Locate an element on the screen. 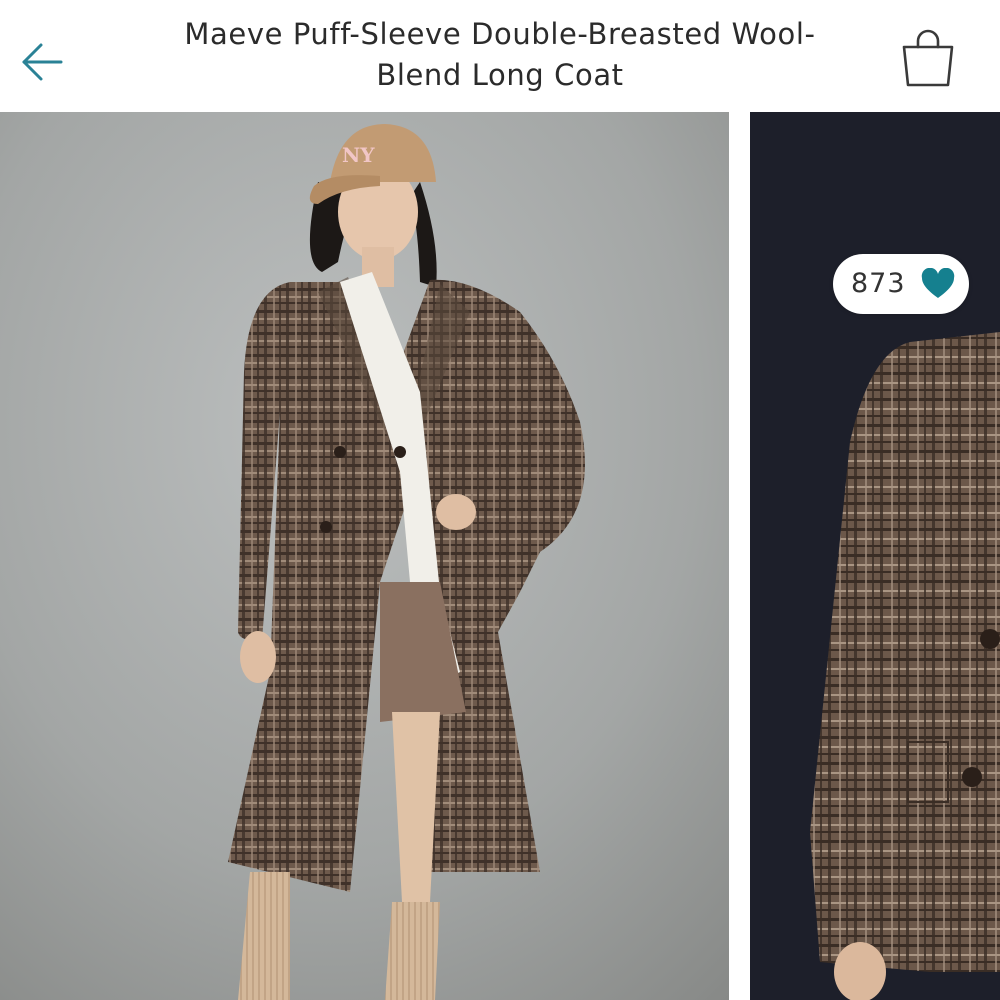 The height and width of the screenshot is (1000, 1000). svg-text: NY is located at coordinates (358, 155).